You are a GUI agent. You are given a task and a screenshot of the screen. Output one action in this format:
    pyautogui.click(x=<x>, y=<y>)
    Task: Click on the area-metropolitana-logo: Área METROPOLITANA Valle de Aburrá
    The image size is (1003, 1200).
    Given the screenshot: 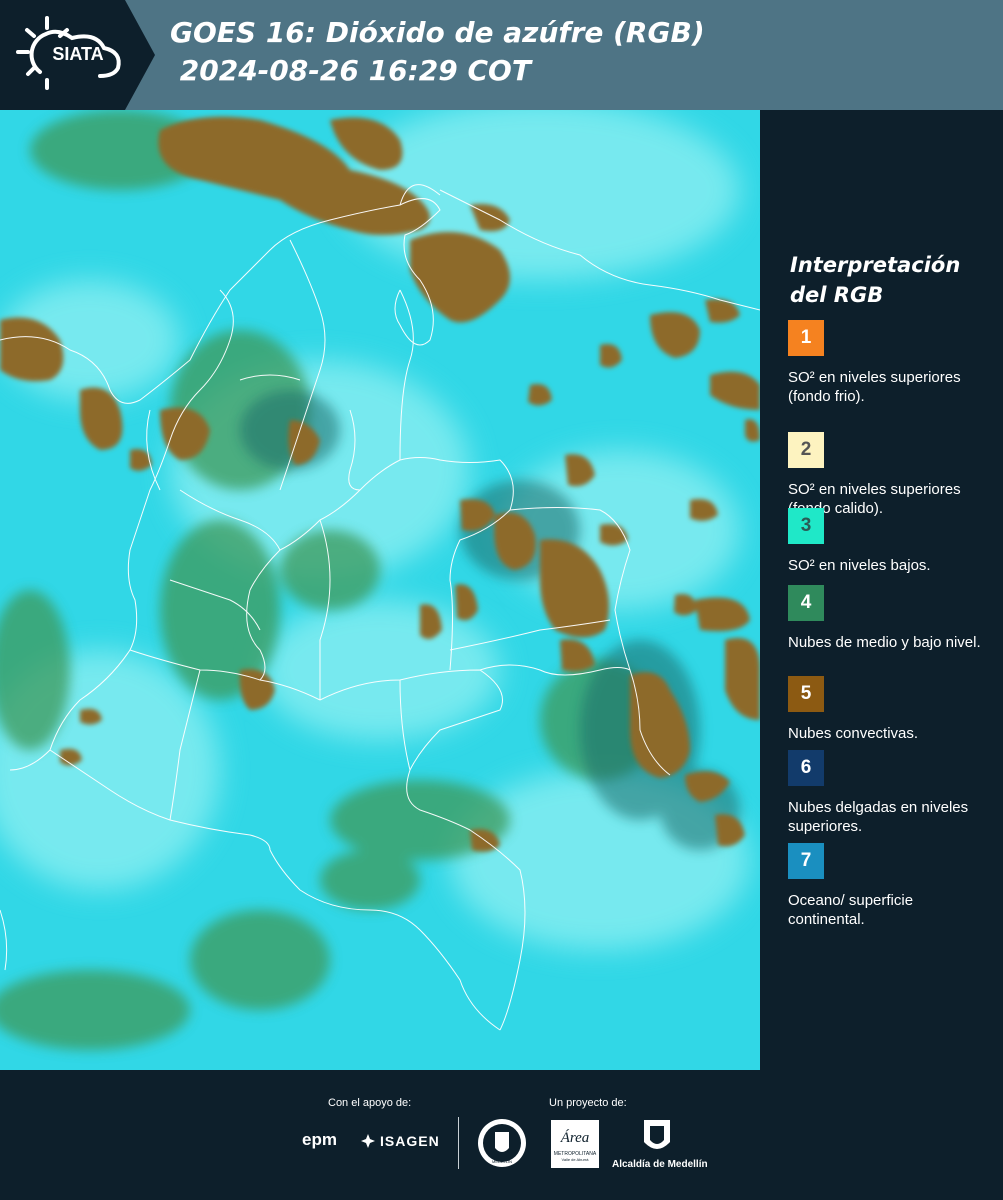 What is the action you would take?
    pyautogui.click(x=575, y=1144)
    